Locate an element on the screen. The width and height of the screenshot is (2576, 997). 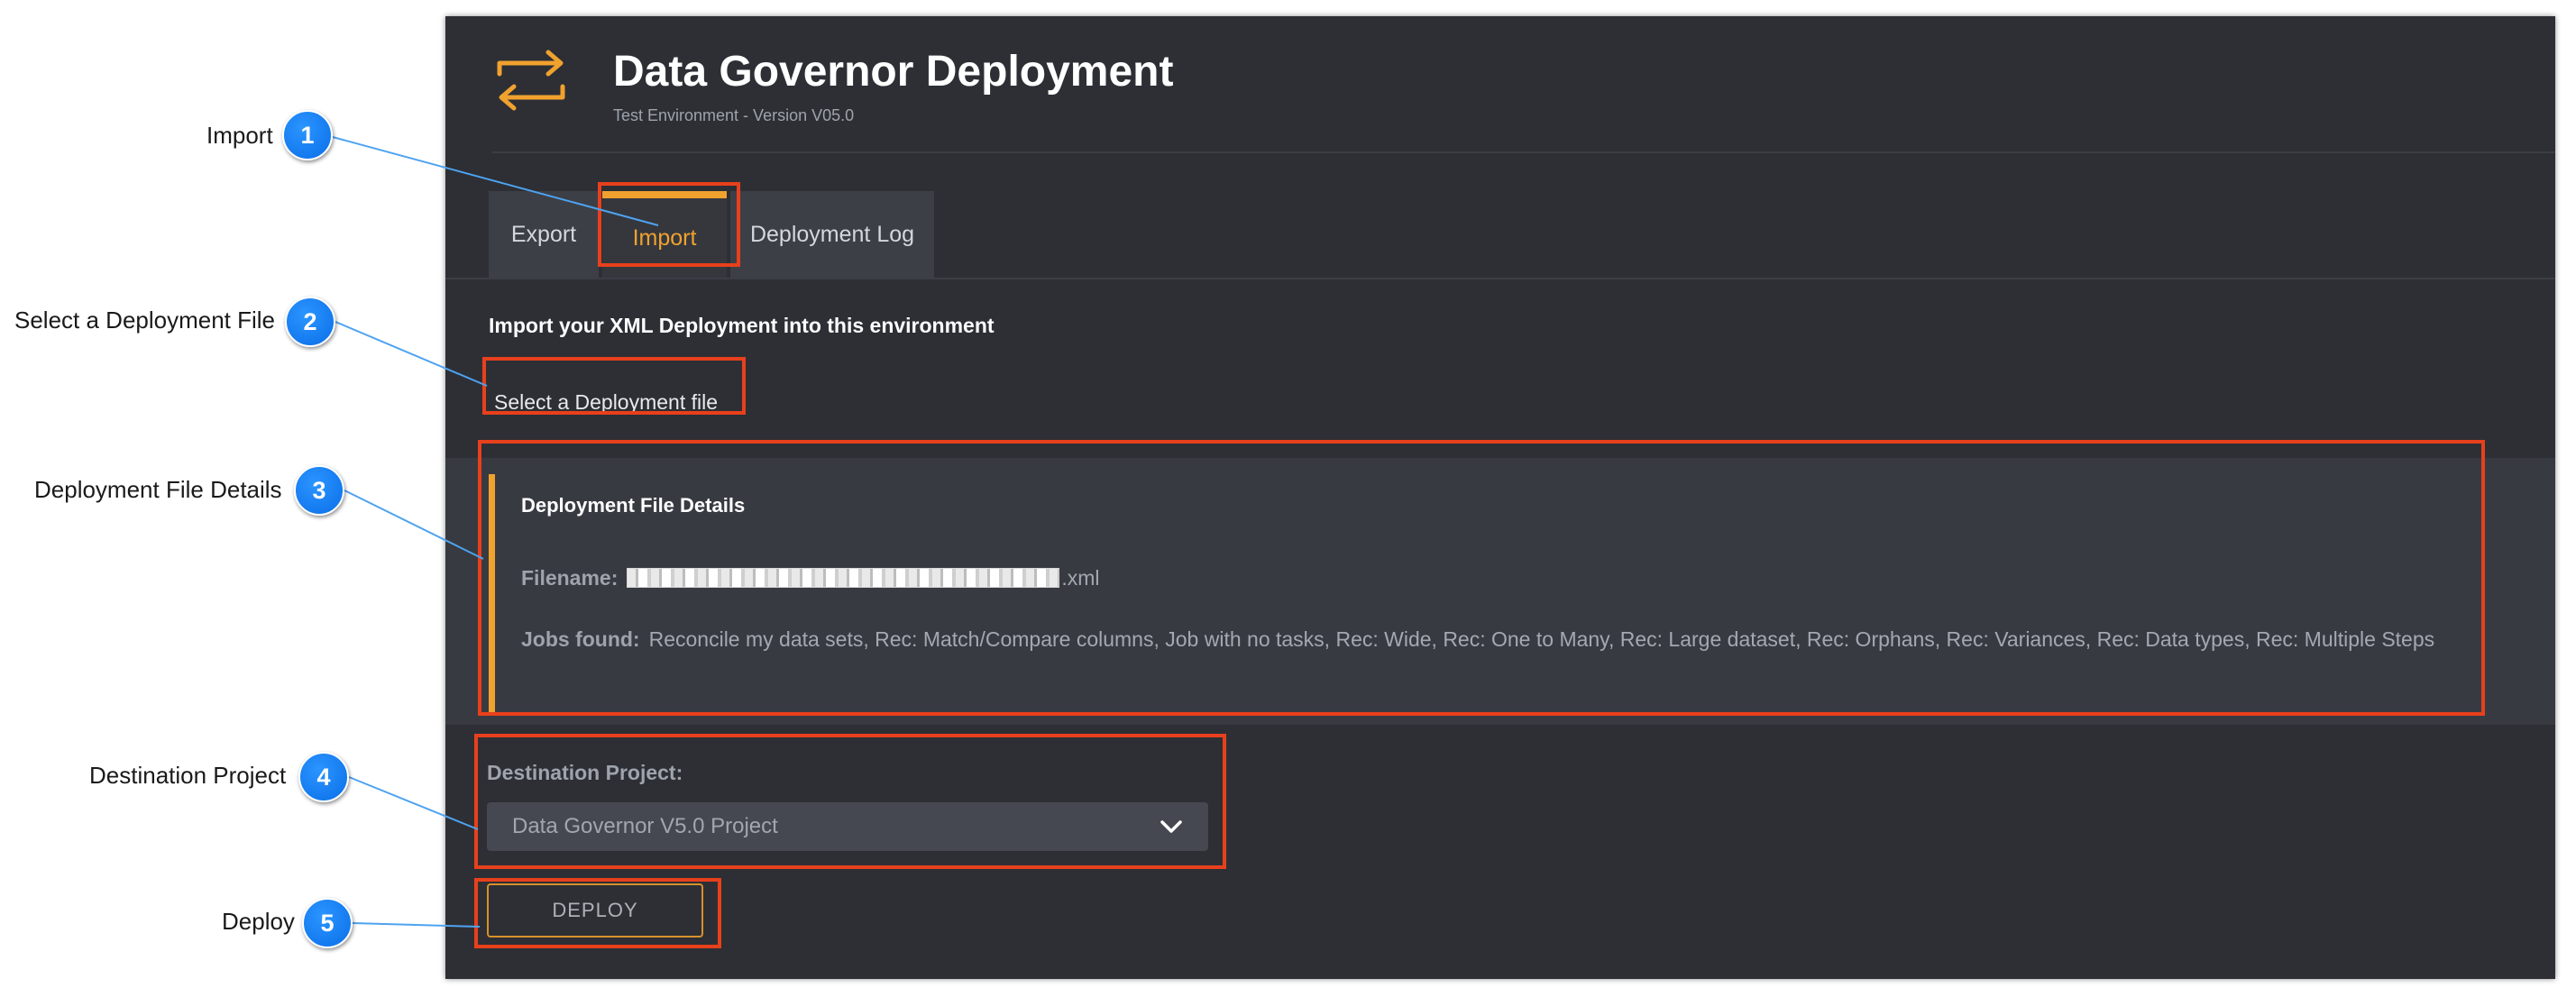
callout-label-destination: Destination Project is located at coordinates (188, 775).